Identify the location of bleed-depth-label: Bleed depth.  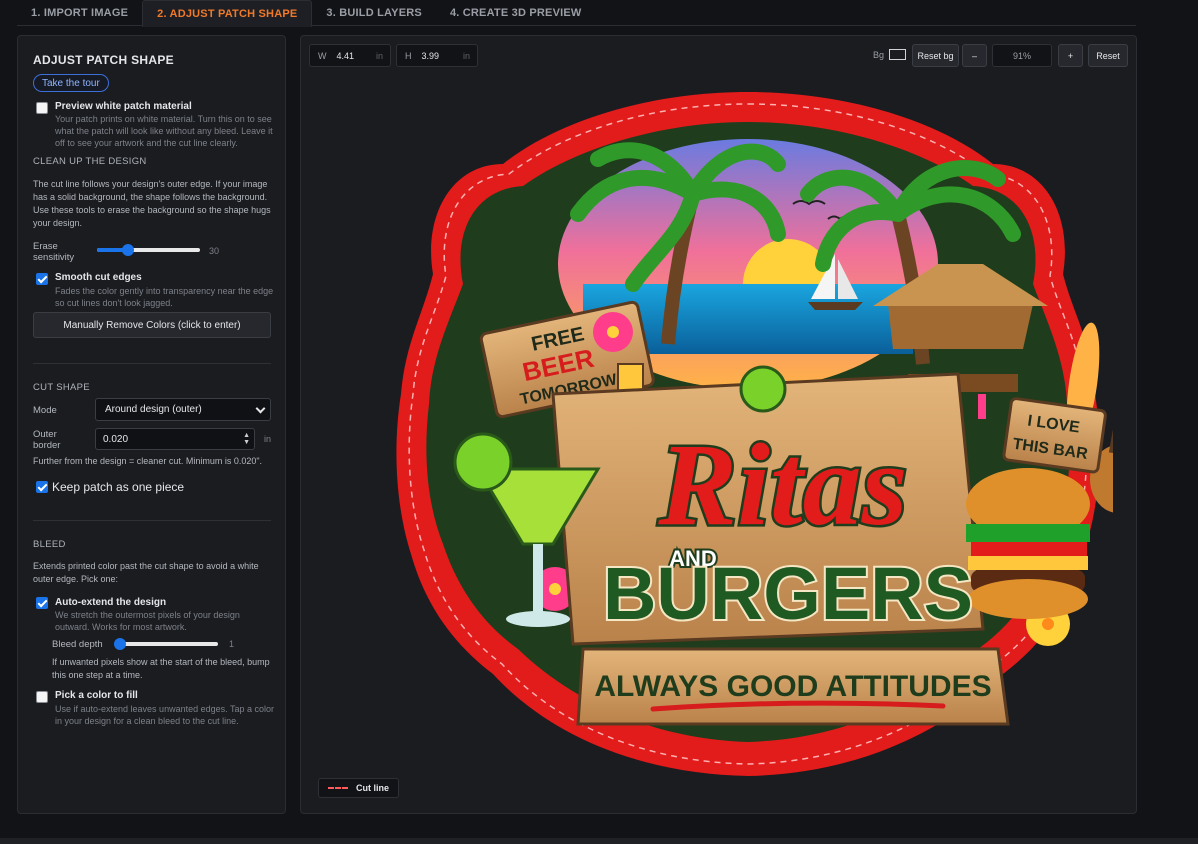
(77, 644).